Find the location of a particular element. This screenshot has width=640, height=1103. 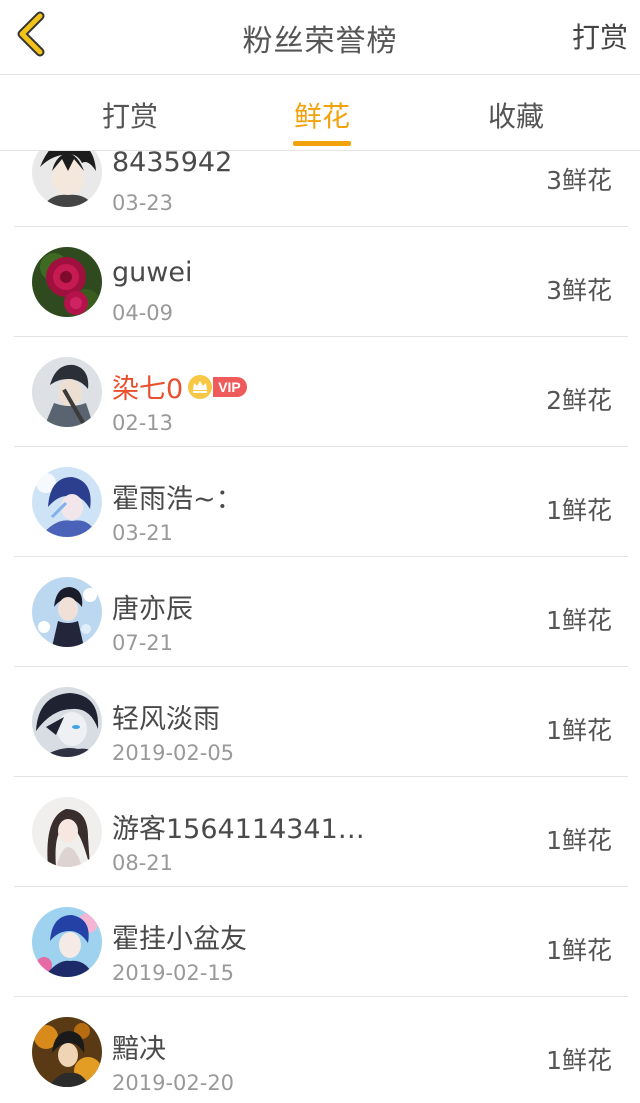

fan-name: guwei is located at coordinates (152, 272).